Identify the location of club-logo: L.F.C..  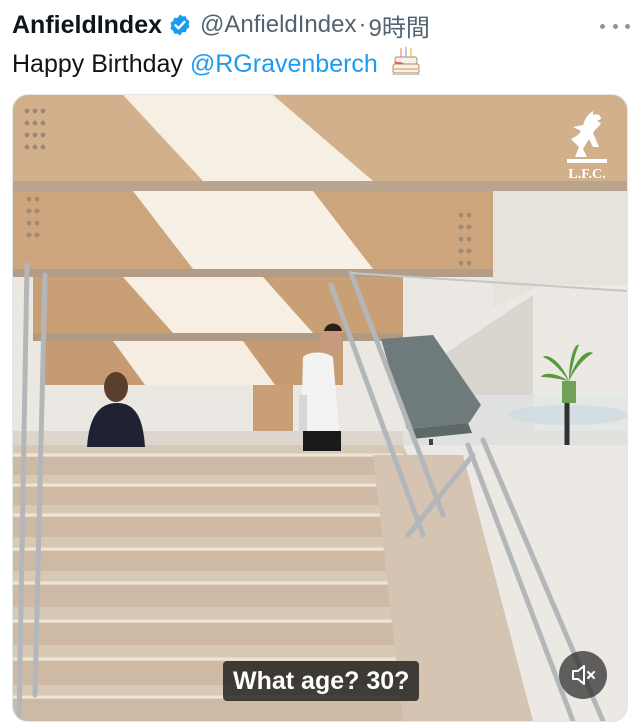
(587, 150).